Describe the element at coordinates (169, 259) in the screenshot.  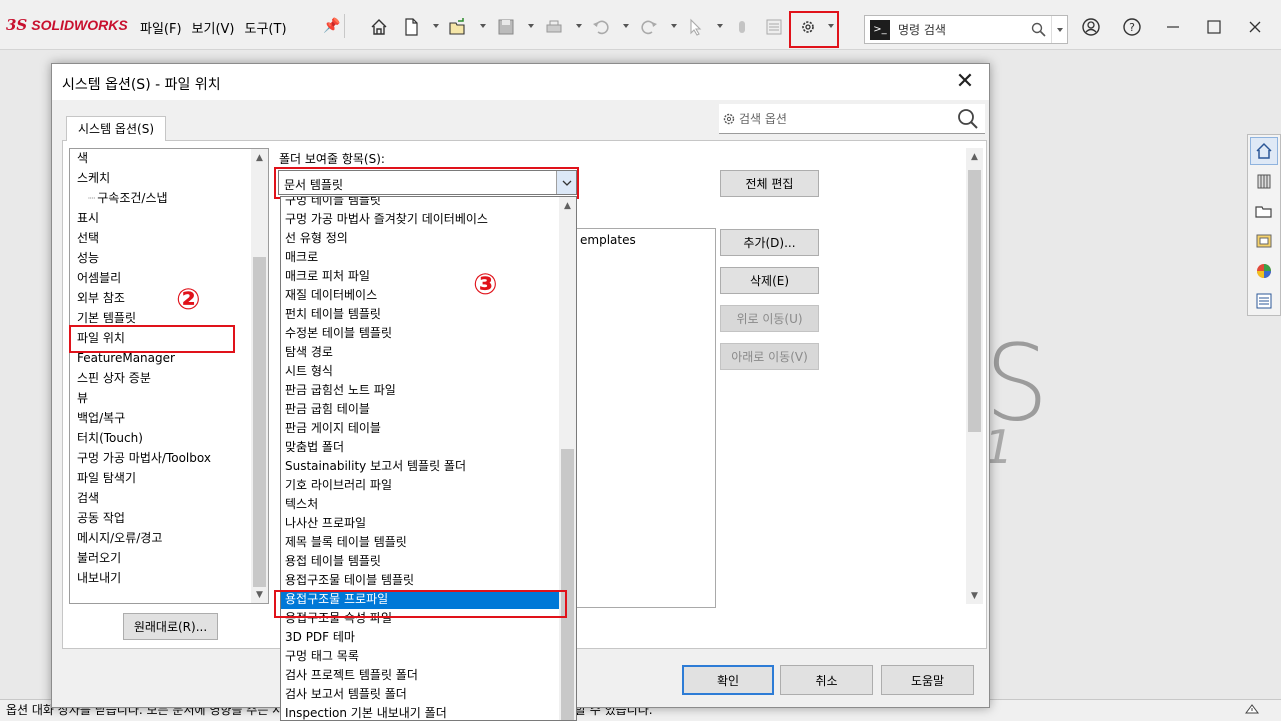
I see `list-item: 성능` at that location.